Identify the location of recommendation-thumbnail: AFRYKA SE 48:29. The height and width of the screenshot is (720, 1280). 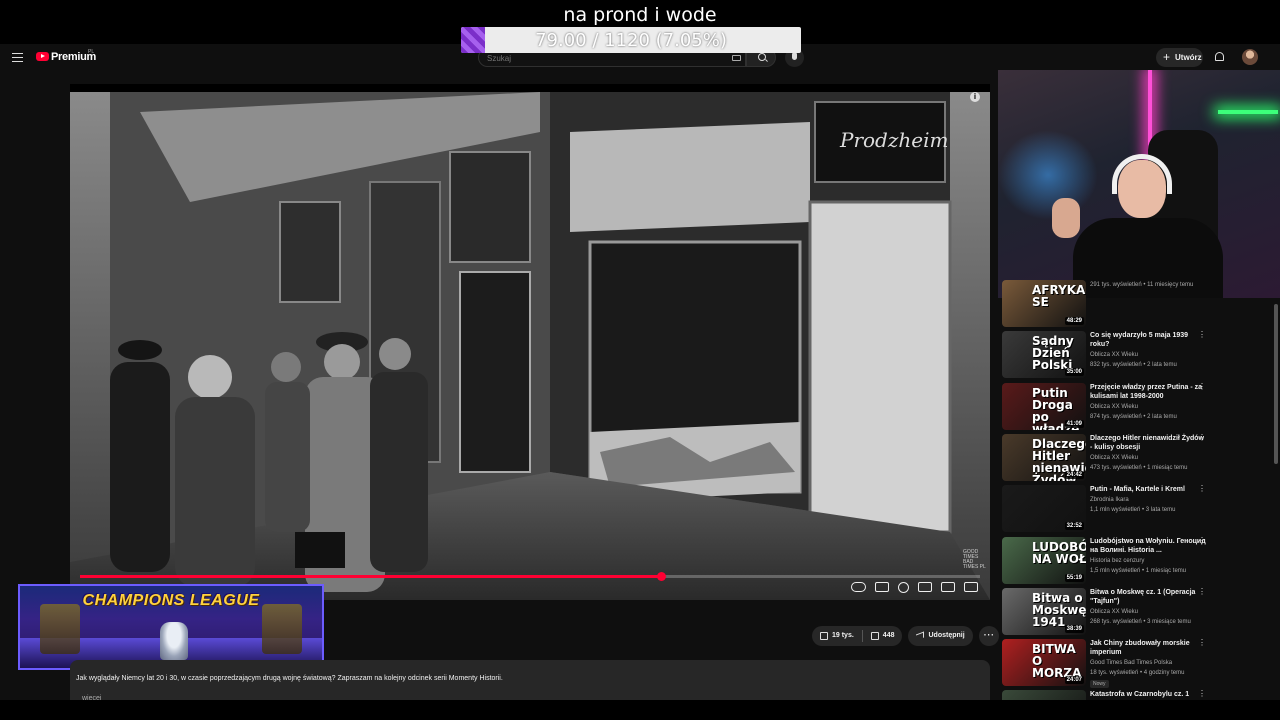
(1044, 303).